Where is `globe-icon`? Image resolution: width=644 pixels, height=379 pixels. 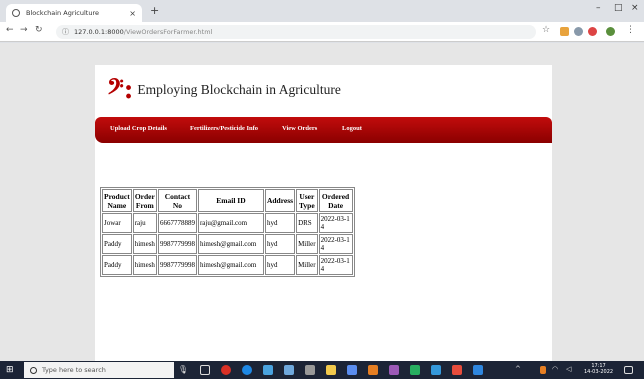
globe-icon is located at coordinates (16, 13).